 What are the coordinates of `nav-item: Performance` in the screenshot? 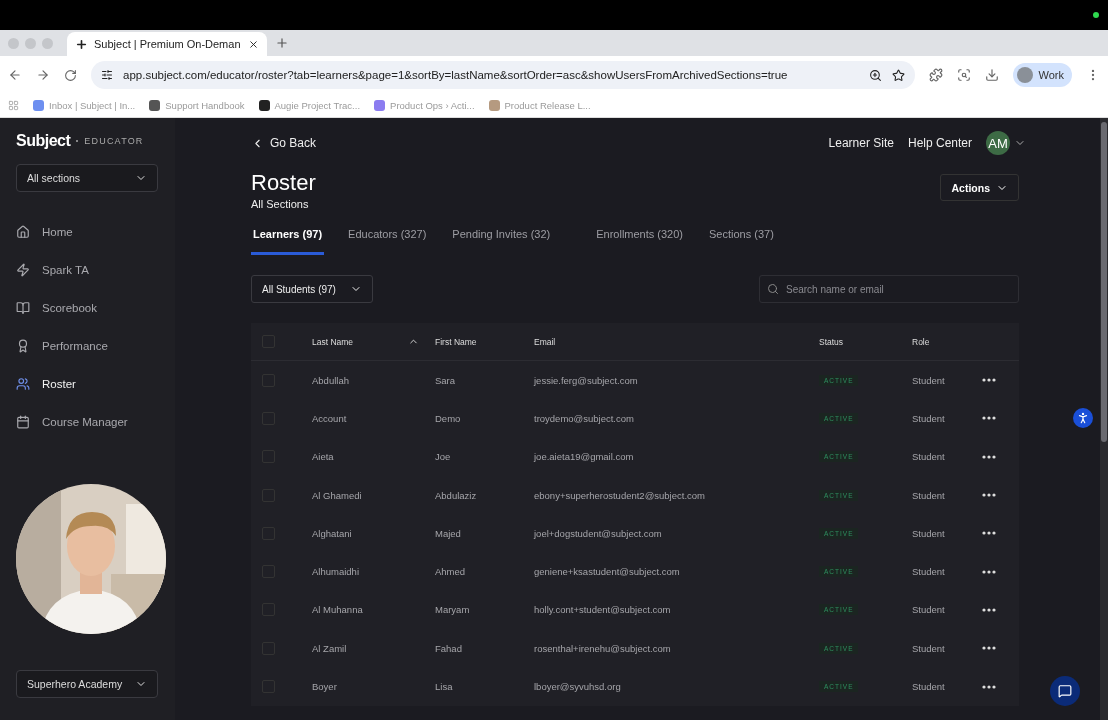 It's located at (87, 346).